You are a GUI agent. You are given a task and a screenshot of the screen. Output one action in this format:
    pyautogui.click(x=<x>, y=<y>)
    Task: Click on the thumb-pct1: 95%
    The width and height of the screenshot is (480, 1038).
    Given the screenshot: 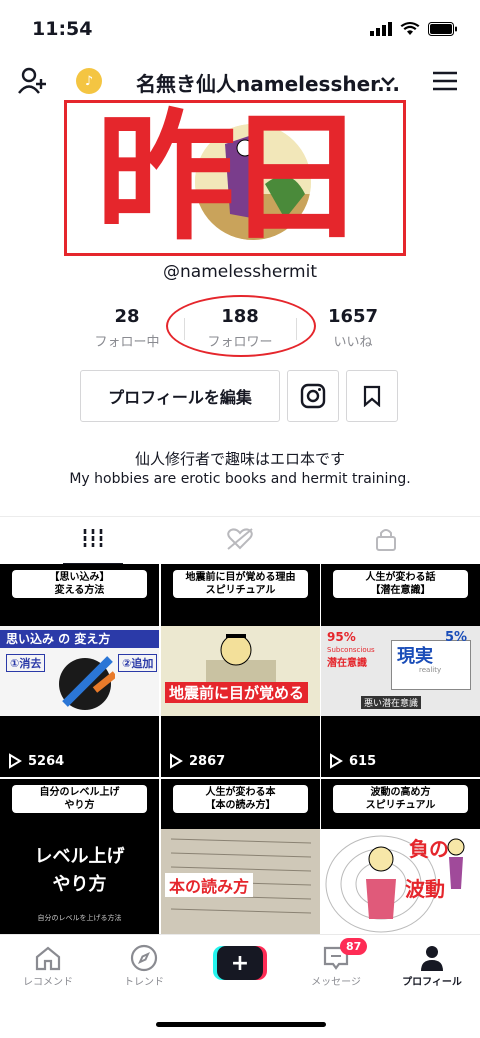 What is the action you would take?
    pyautogui.click(x=341, y=637)
    